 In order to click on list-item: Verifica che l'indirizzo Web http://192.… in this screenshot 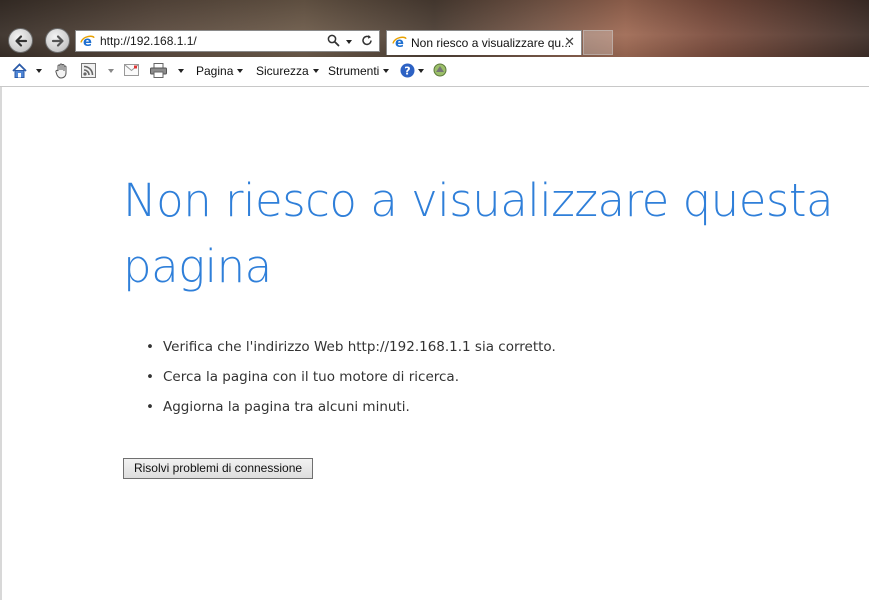, I will do `click(351, 351)`.